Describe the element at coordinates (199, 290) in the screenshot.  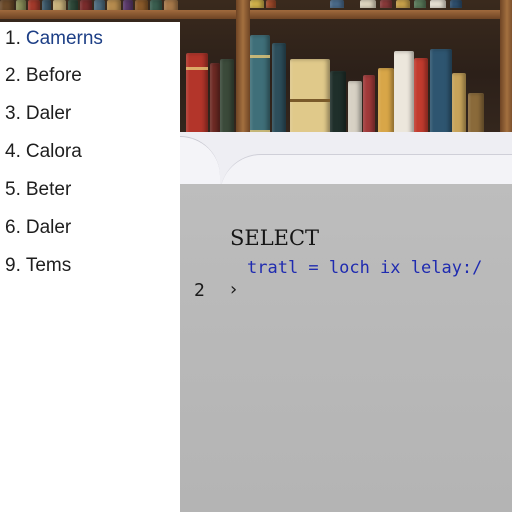
I see `line-number: 2` at that location.